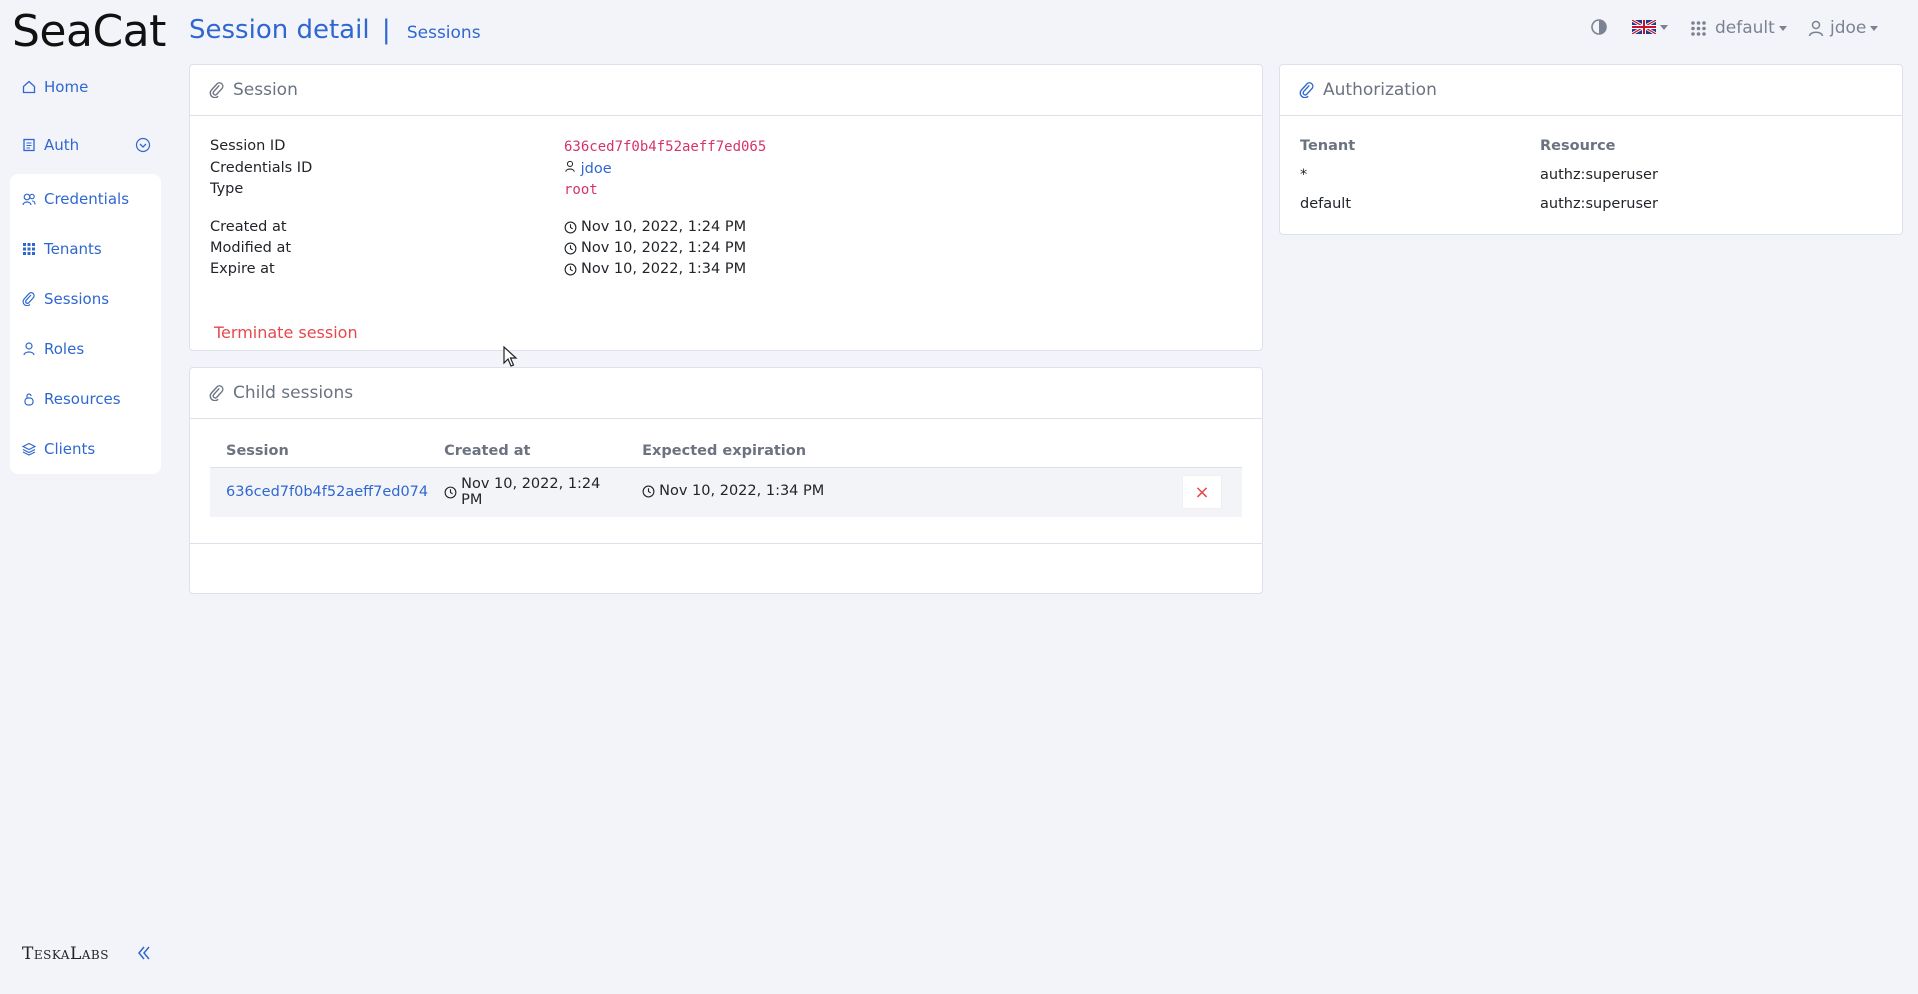 This screenshot has width=1918, height=994. I want to click on expire-text: Nov 10, 2022, 1:34 PM, so click(664, 269).